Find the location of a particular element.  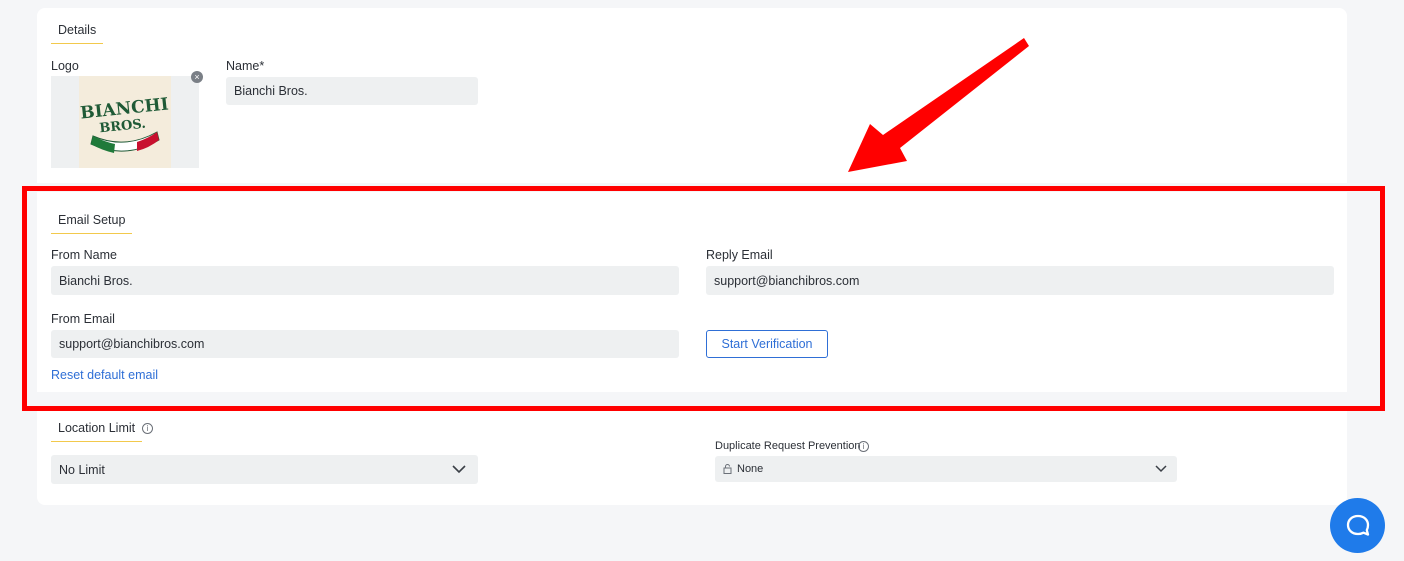

annotation-arrow-icon is located at coordinates (938, 105).